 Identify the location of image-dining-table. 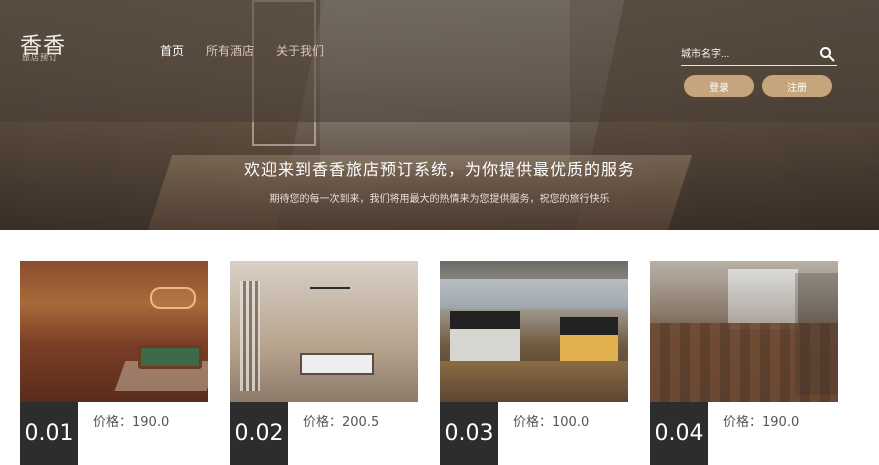
(337, 364).